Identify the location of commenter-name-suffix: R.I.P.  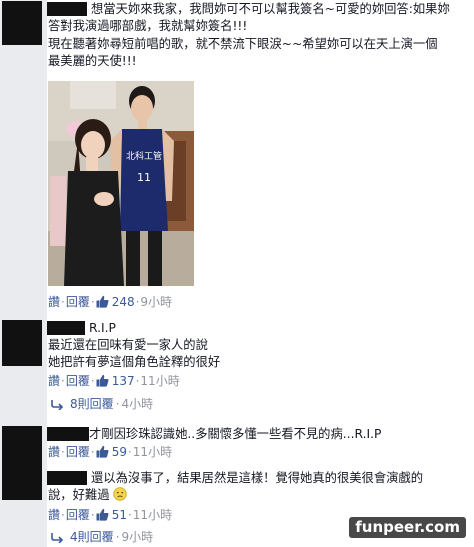
(102, 328).